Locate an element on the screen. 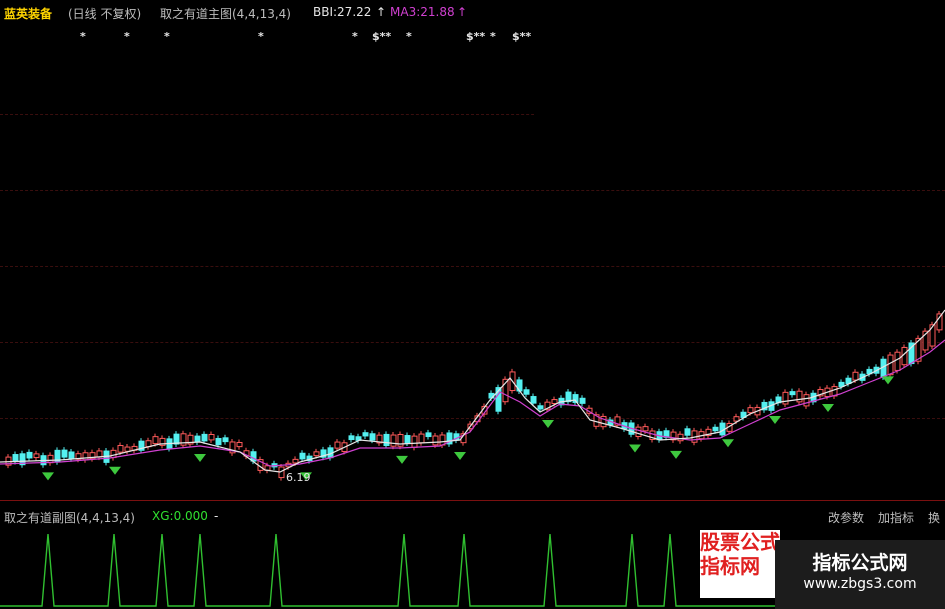 The width and height of the screenshot is (945, 609). watermark-badge: 指标公式网 www.zbgs3.com is located at coordinates (860, 574).